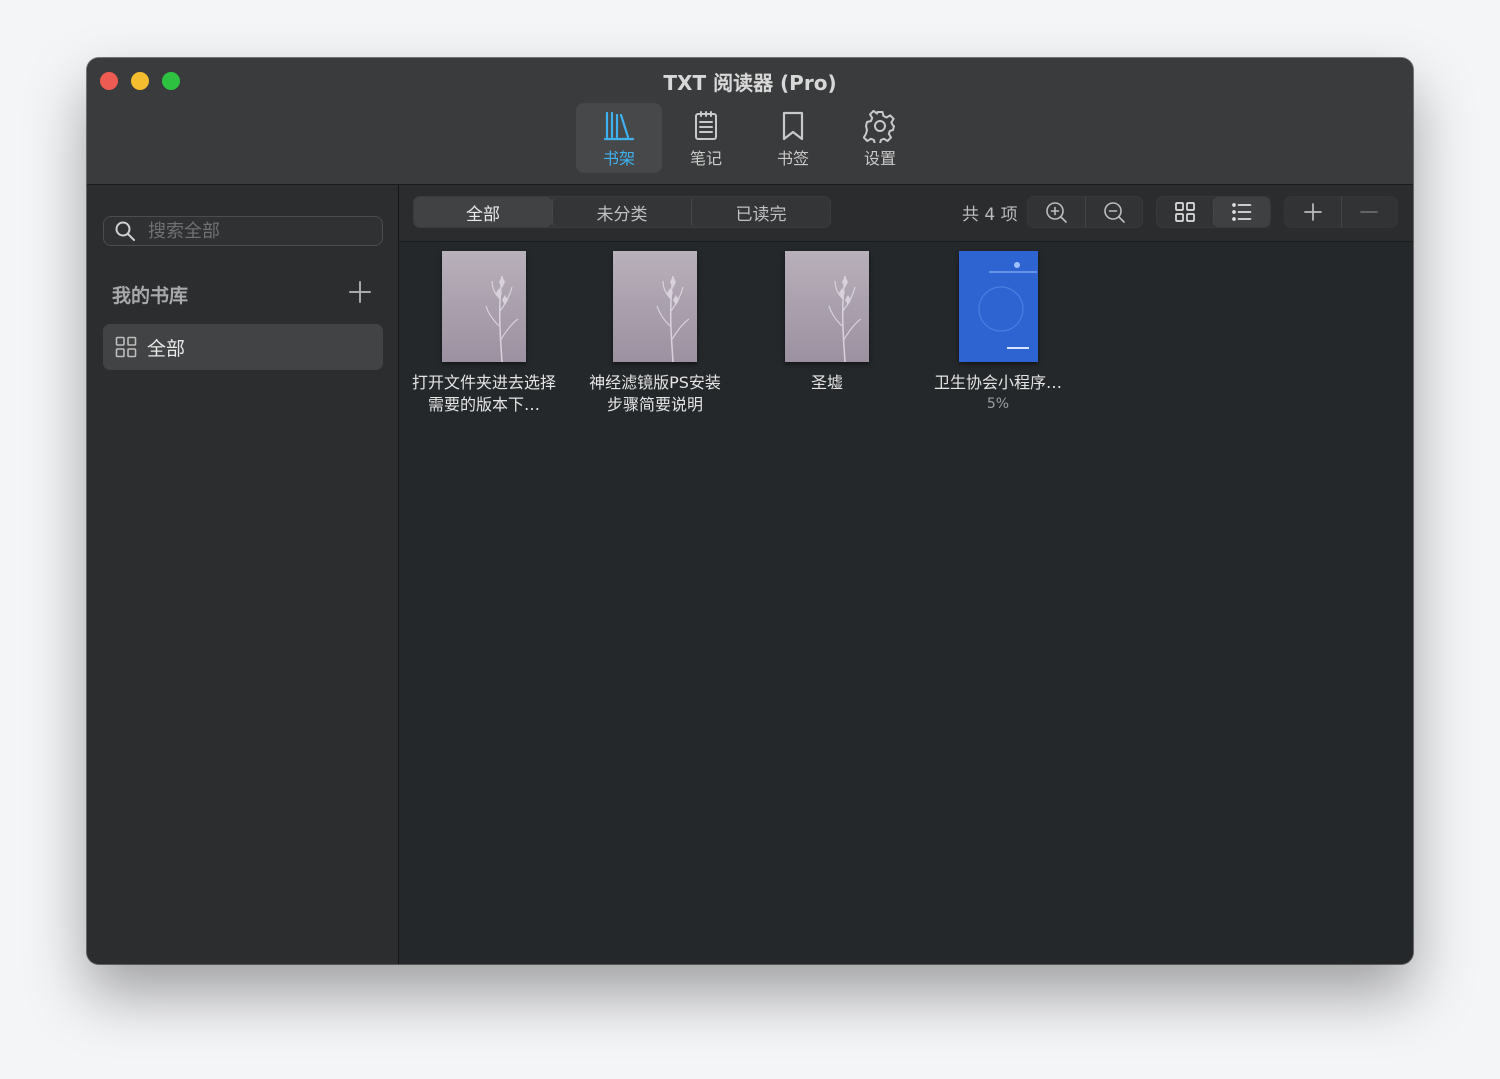 This screenshot has width=1500, height=1079. What do you see at coordinates (618, 158) in the screenshot?
I see `tab-bookshelf-label: 书架` at bounding box center [618, 158].